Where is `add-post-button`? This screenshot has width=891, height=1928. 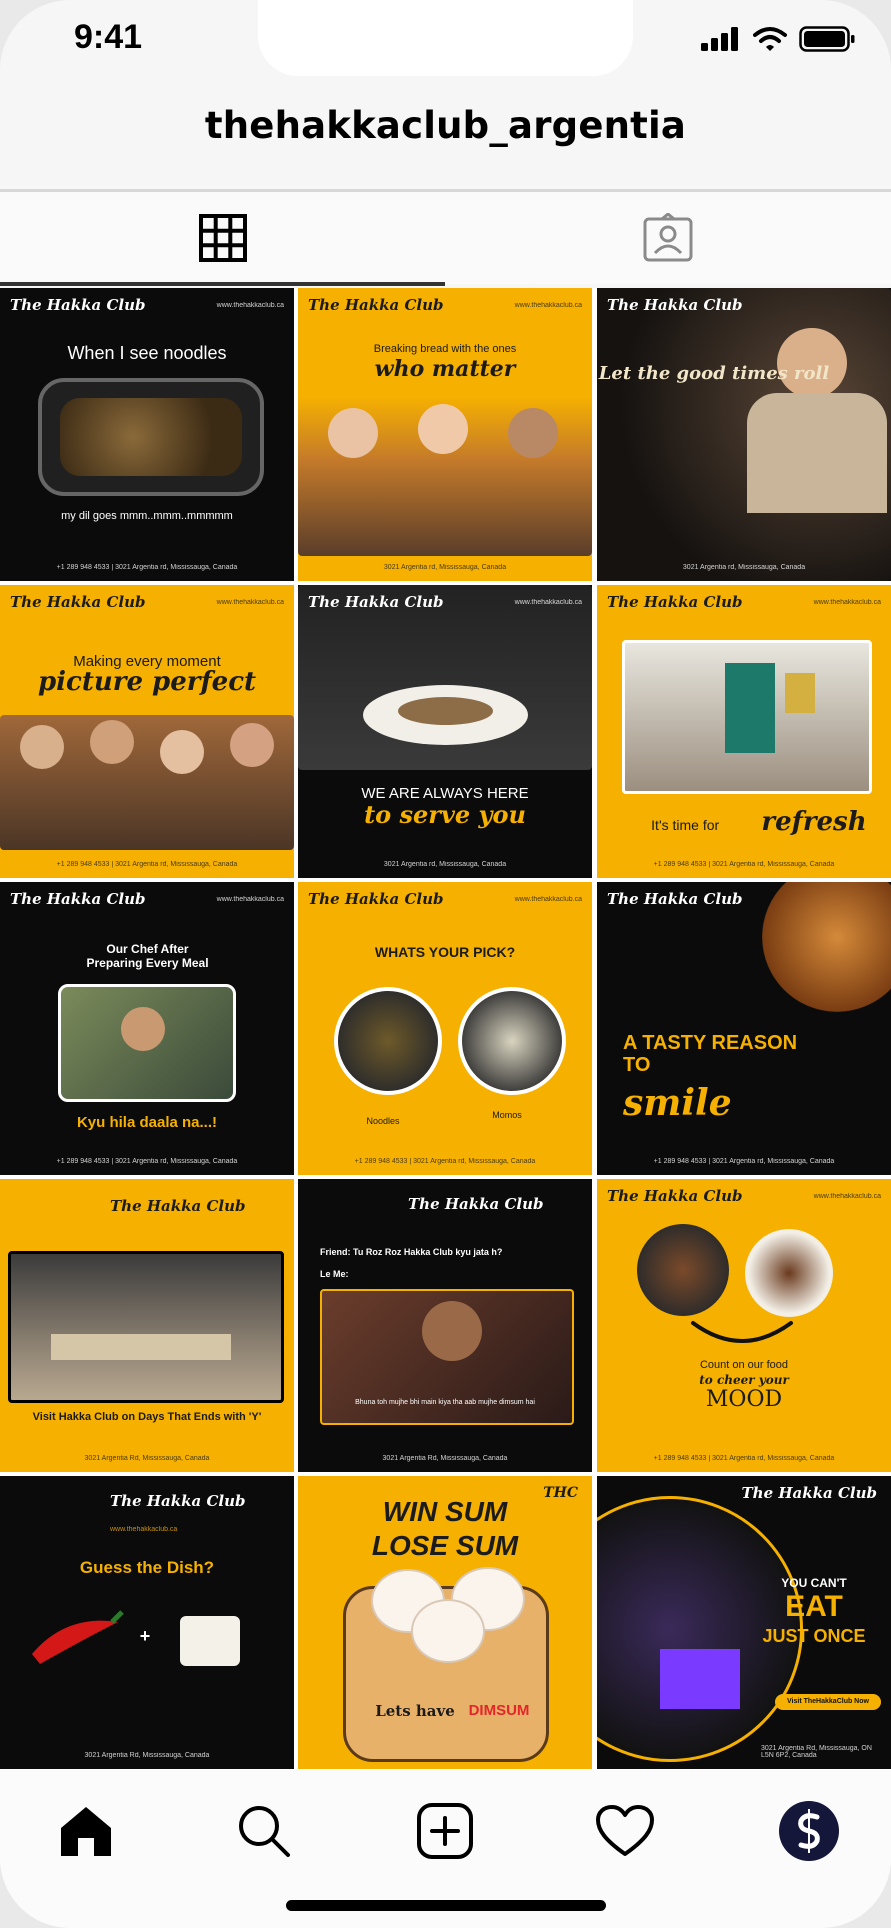
add-post-button is located at coordinates (445, 1831).